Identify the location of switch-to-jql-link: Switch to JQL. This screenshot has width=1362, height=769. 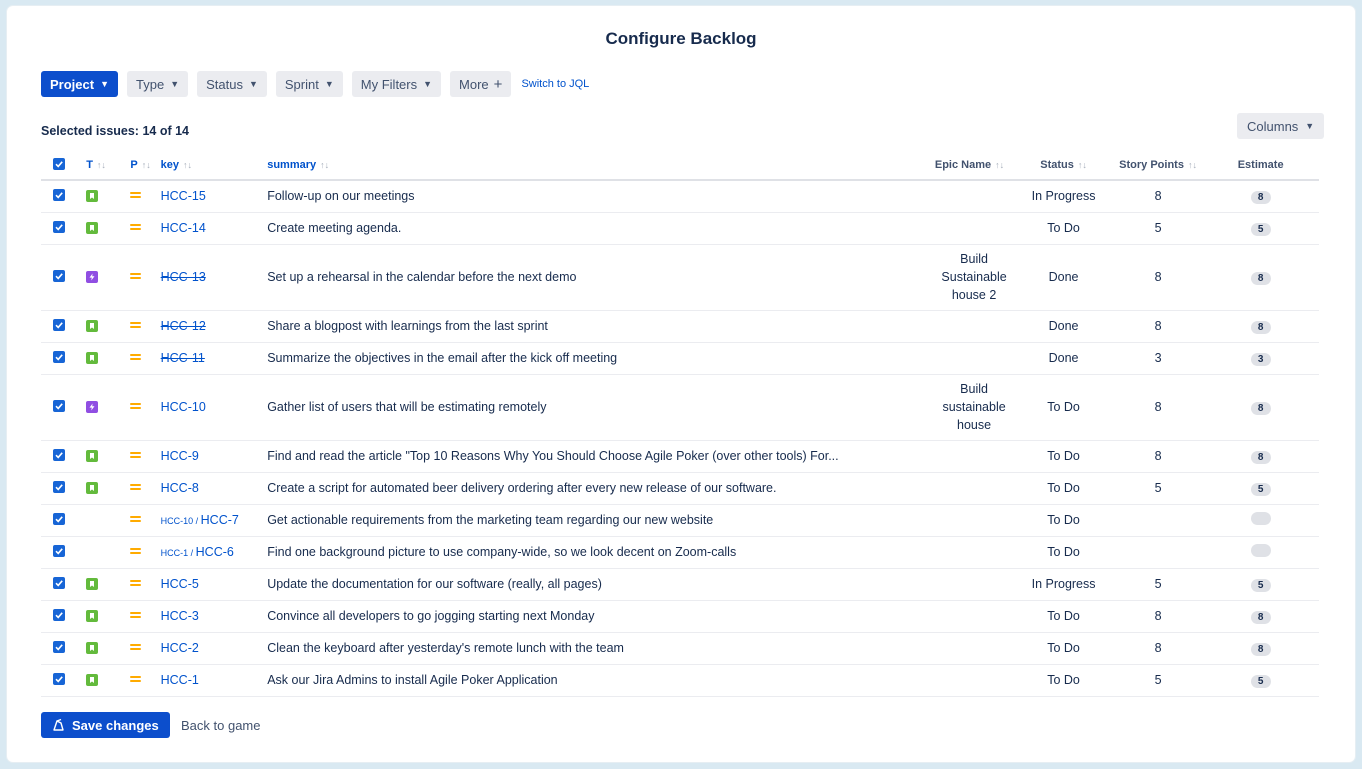
(555, 84).